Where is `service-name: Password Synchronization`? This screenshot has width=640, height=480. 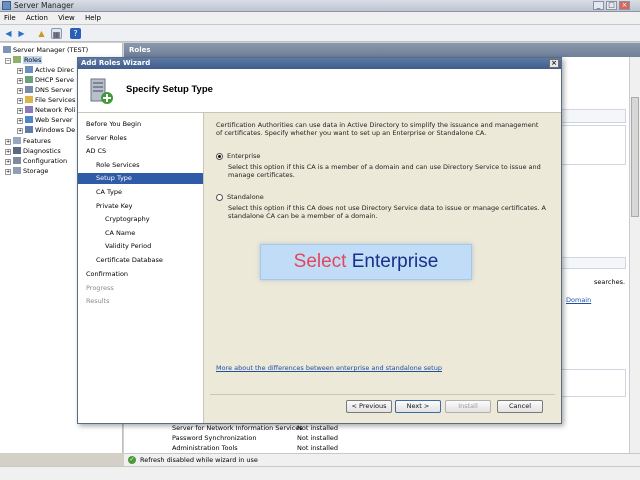
service-name: Password Synchronization is located at coordinates (214, 438).